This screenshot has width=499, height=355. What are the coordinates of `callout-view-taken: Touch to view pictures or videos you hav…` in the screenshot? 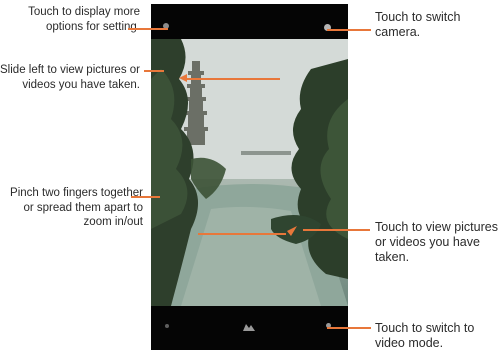 It's located at (437, 242).